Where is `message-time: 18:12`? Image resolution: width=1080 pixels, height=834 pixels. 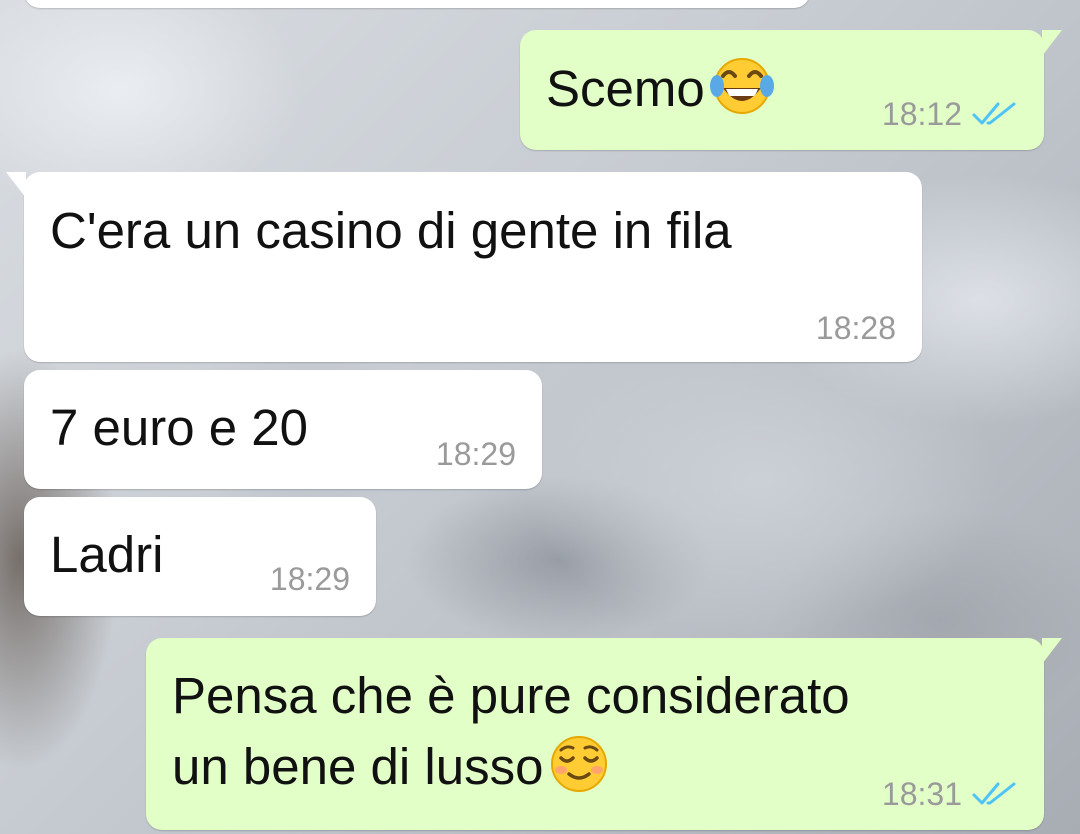 message-time: 18:12 is located at coordinates (921, 114).